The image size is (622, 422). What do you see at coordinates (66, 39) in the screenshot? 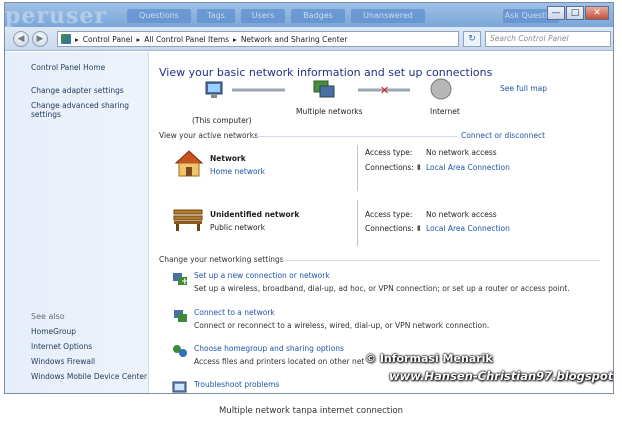
I see `control-panel-icon` at bounding box center [66, 39].